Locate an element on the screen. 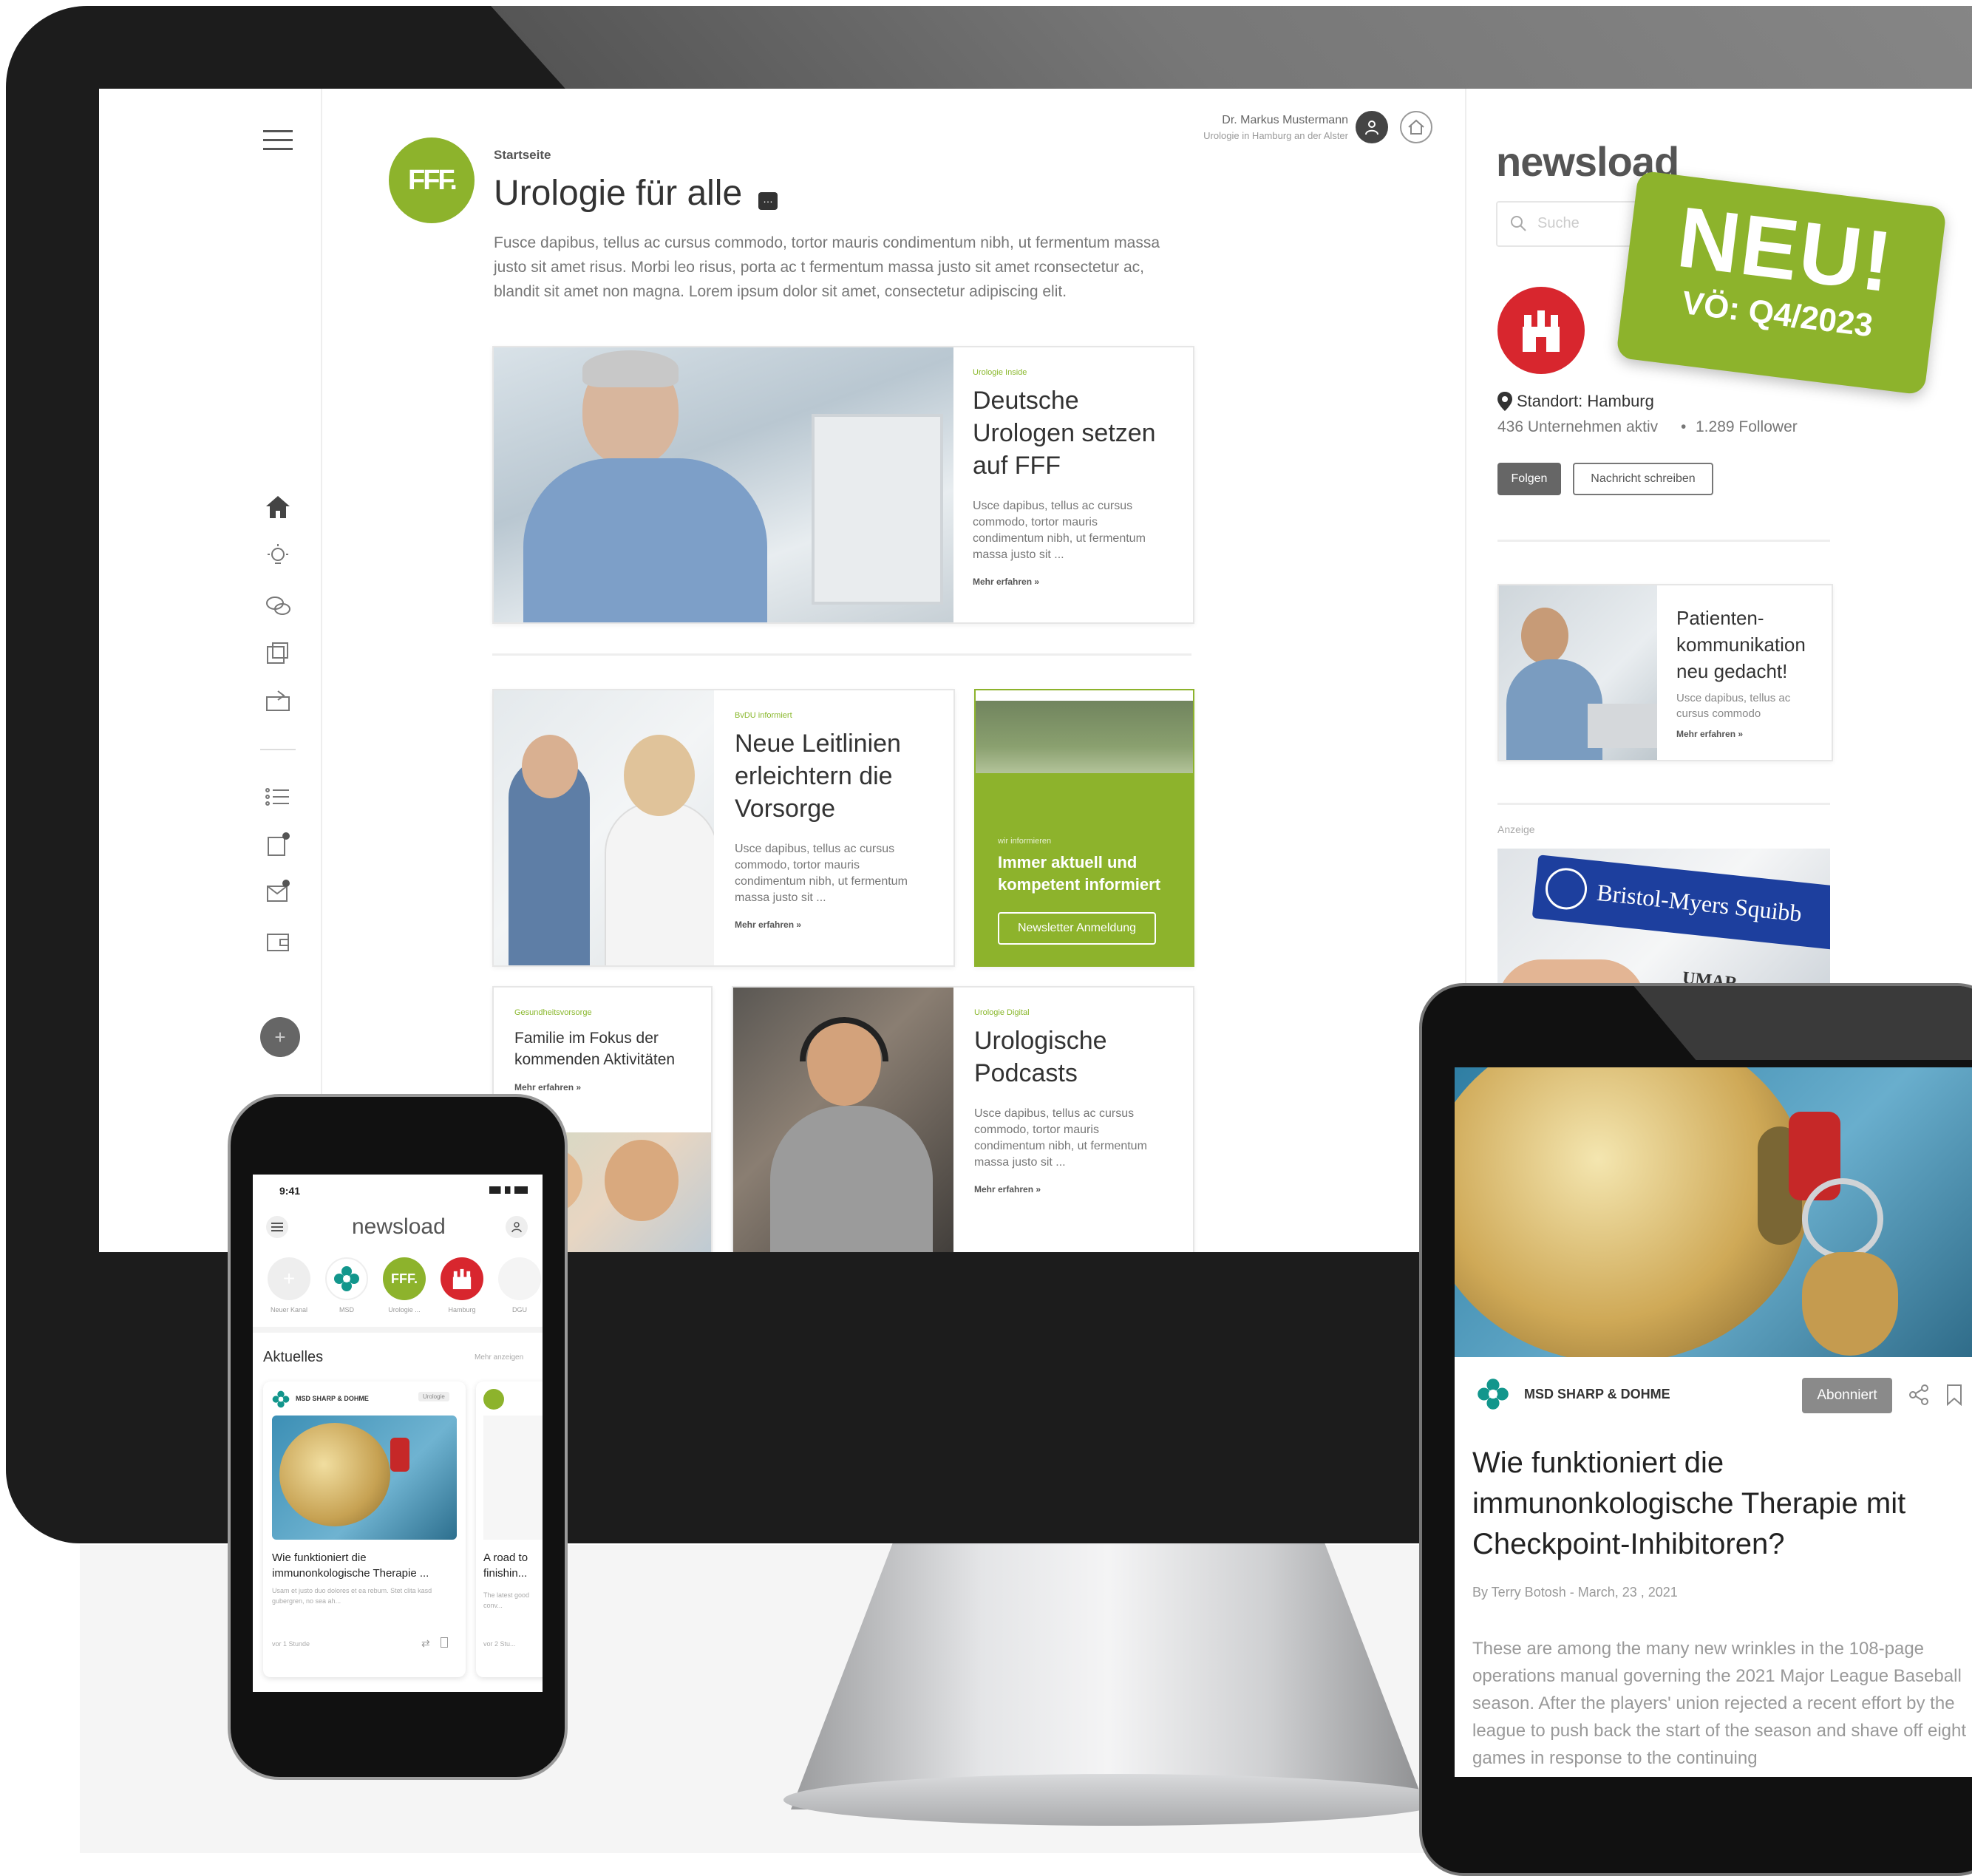  bms-star-icon is located at coordinates (1566, 889).